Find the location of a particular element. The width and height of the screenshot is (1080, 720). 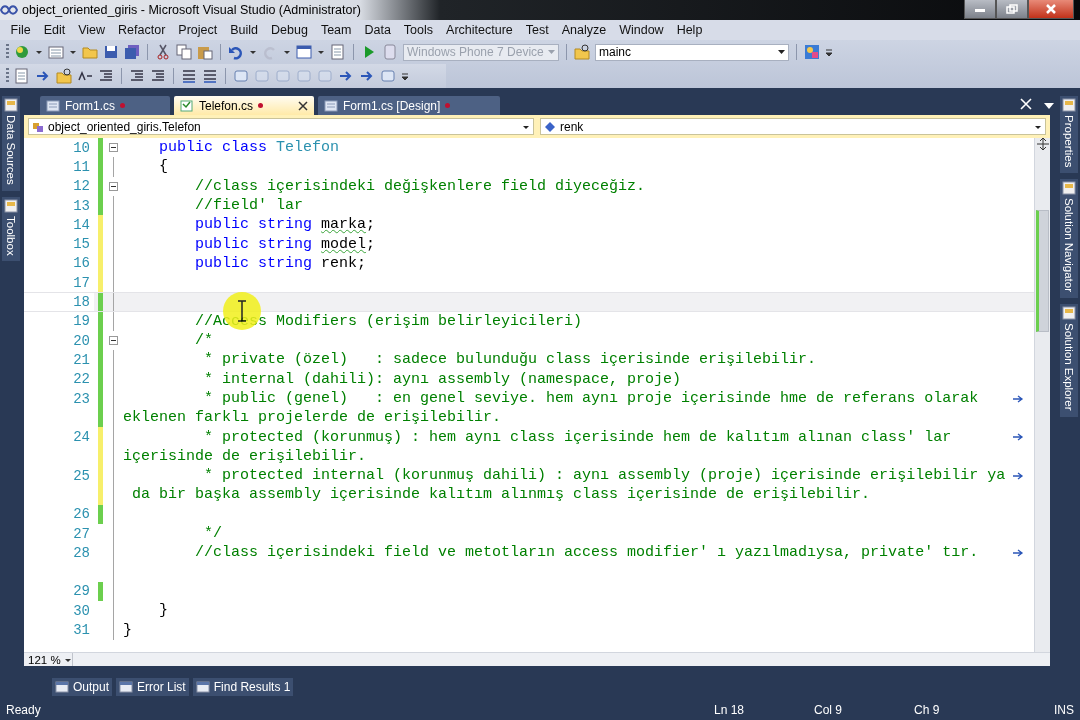

menu-item: Edit is located at coordinates (54, 30).